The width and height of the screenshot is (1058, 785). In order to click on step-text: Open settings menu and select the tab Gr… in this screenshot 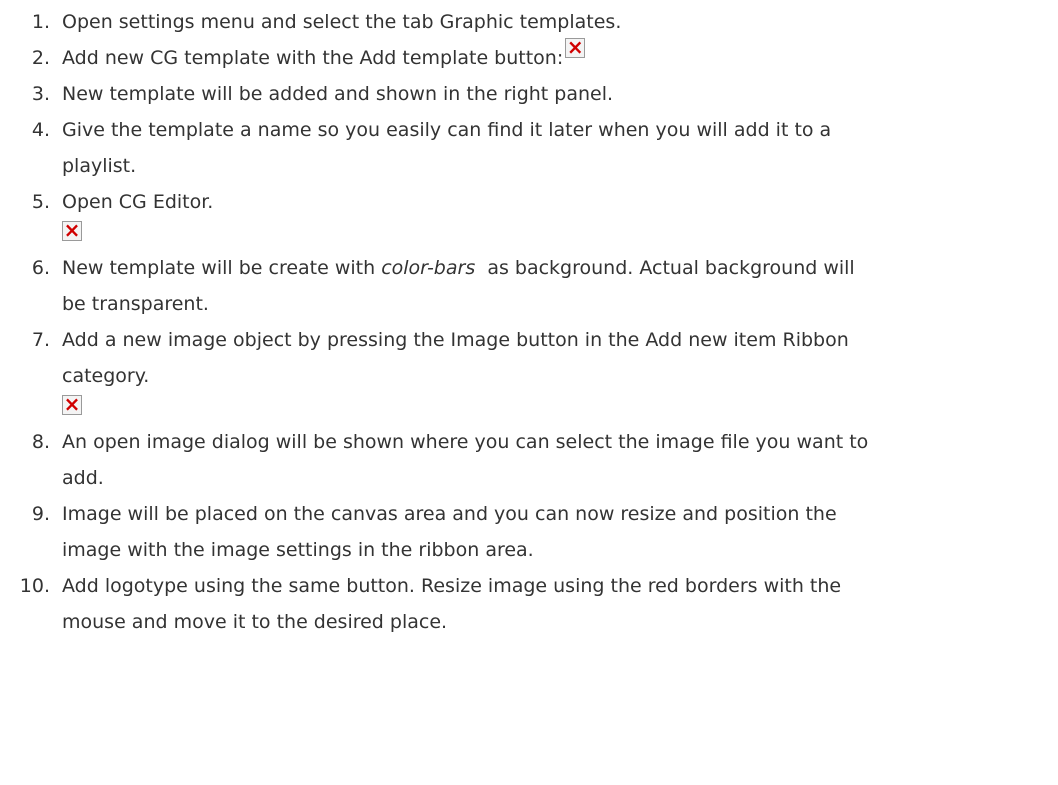, I will do `click(342, 22)`.